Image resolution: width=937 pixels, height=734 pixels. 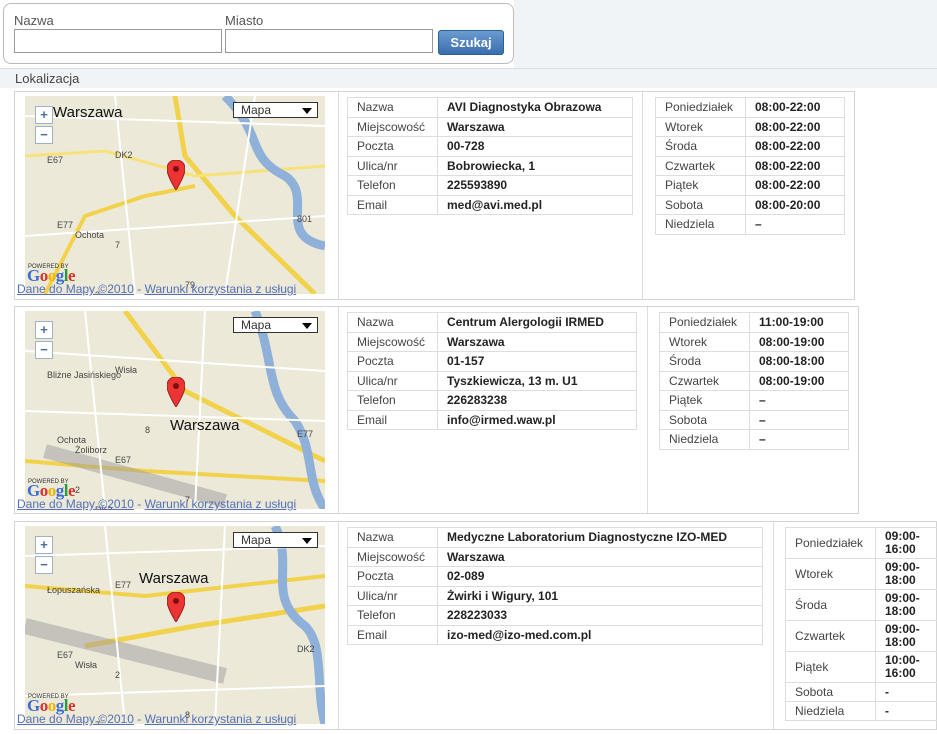 What do you see at coordinates (795, 165) in the screenshot?
I see `hours-value: 08:00-22:00` at bounding box center [795, 165].